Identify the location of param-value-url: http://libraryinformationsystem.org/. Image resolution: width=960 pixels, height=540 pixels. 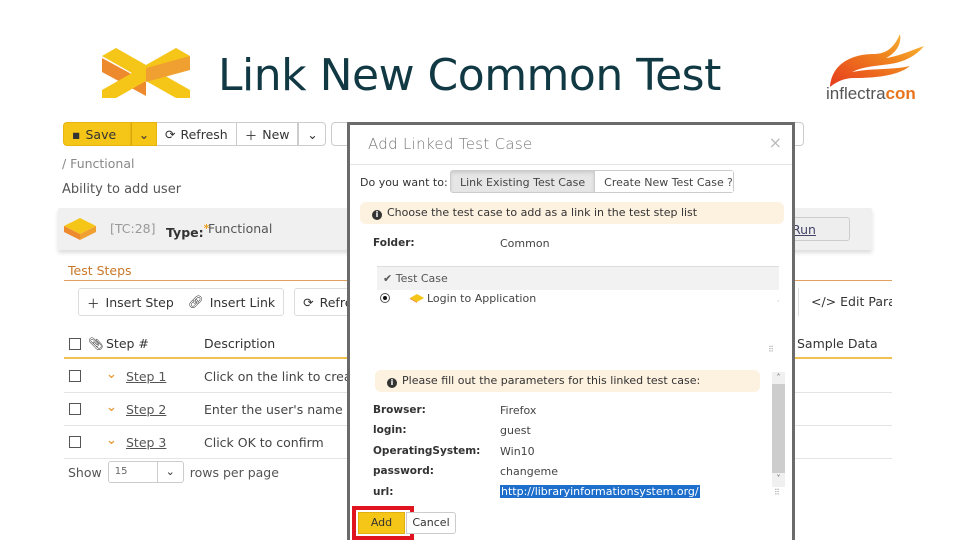
(600, 491).